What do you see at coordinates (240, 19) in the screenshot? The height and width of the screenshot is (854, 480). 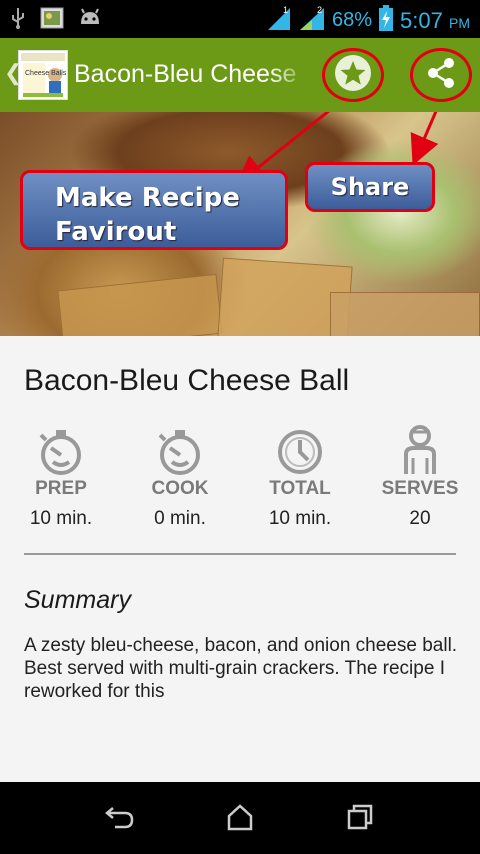 I see `status-bar: 1 2 68% 5:07 PM` at bounding box center [240, 19].